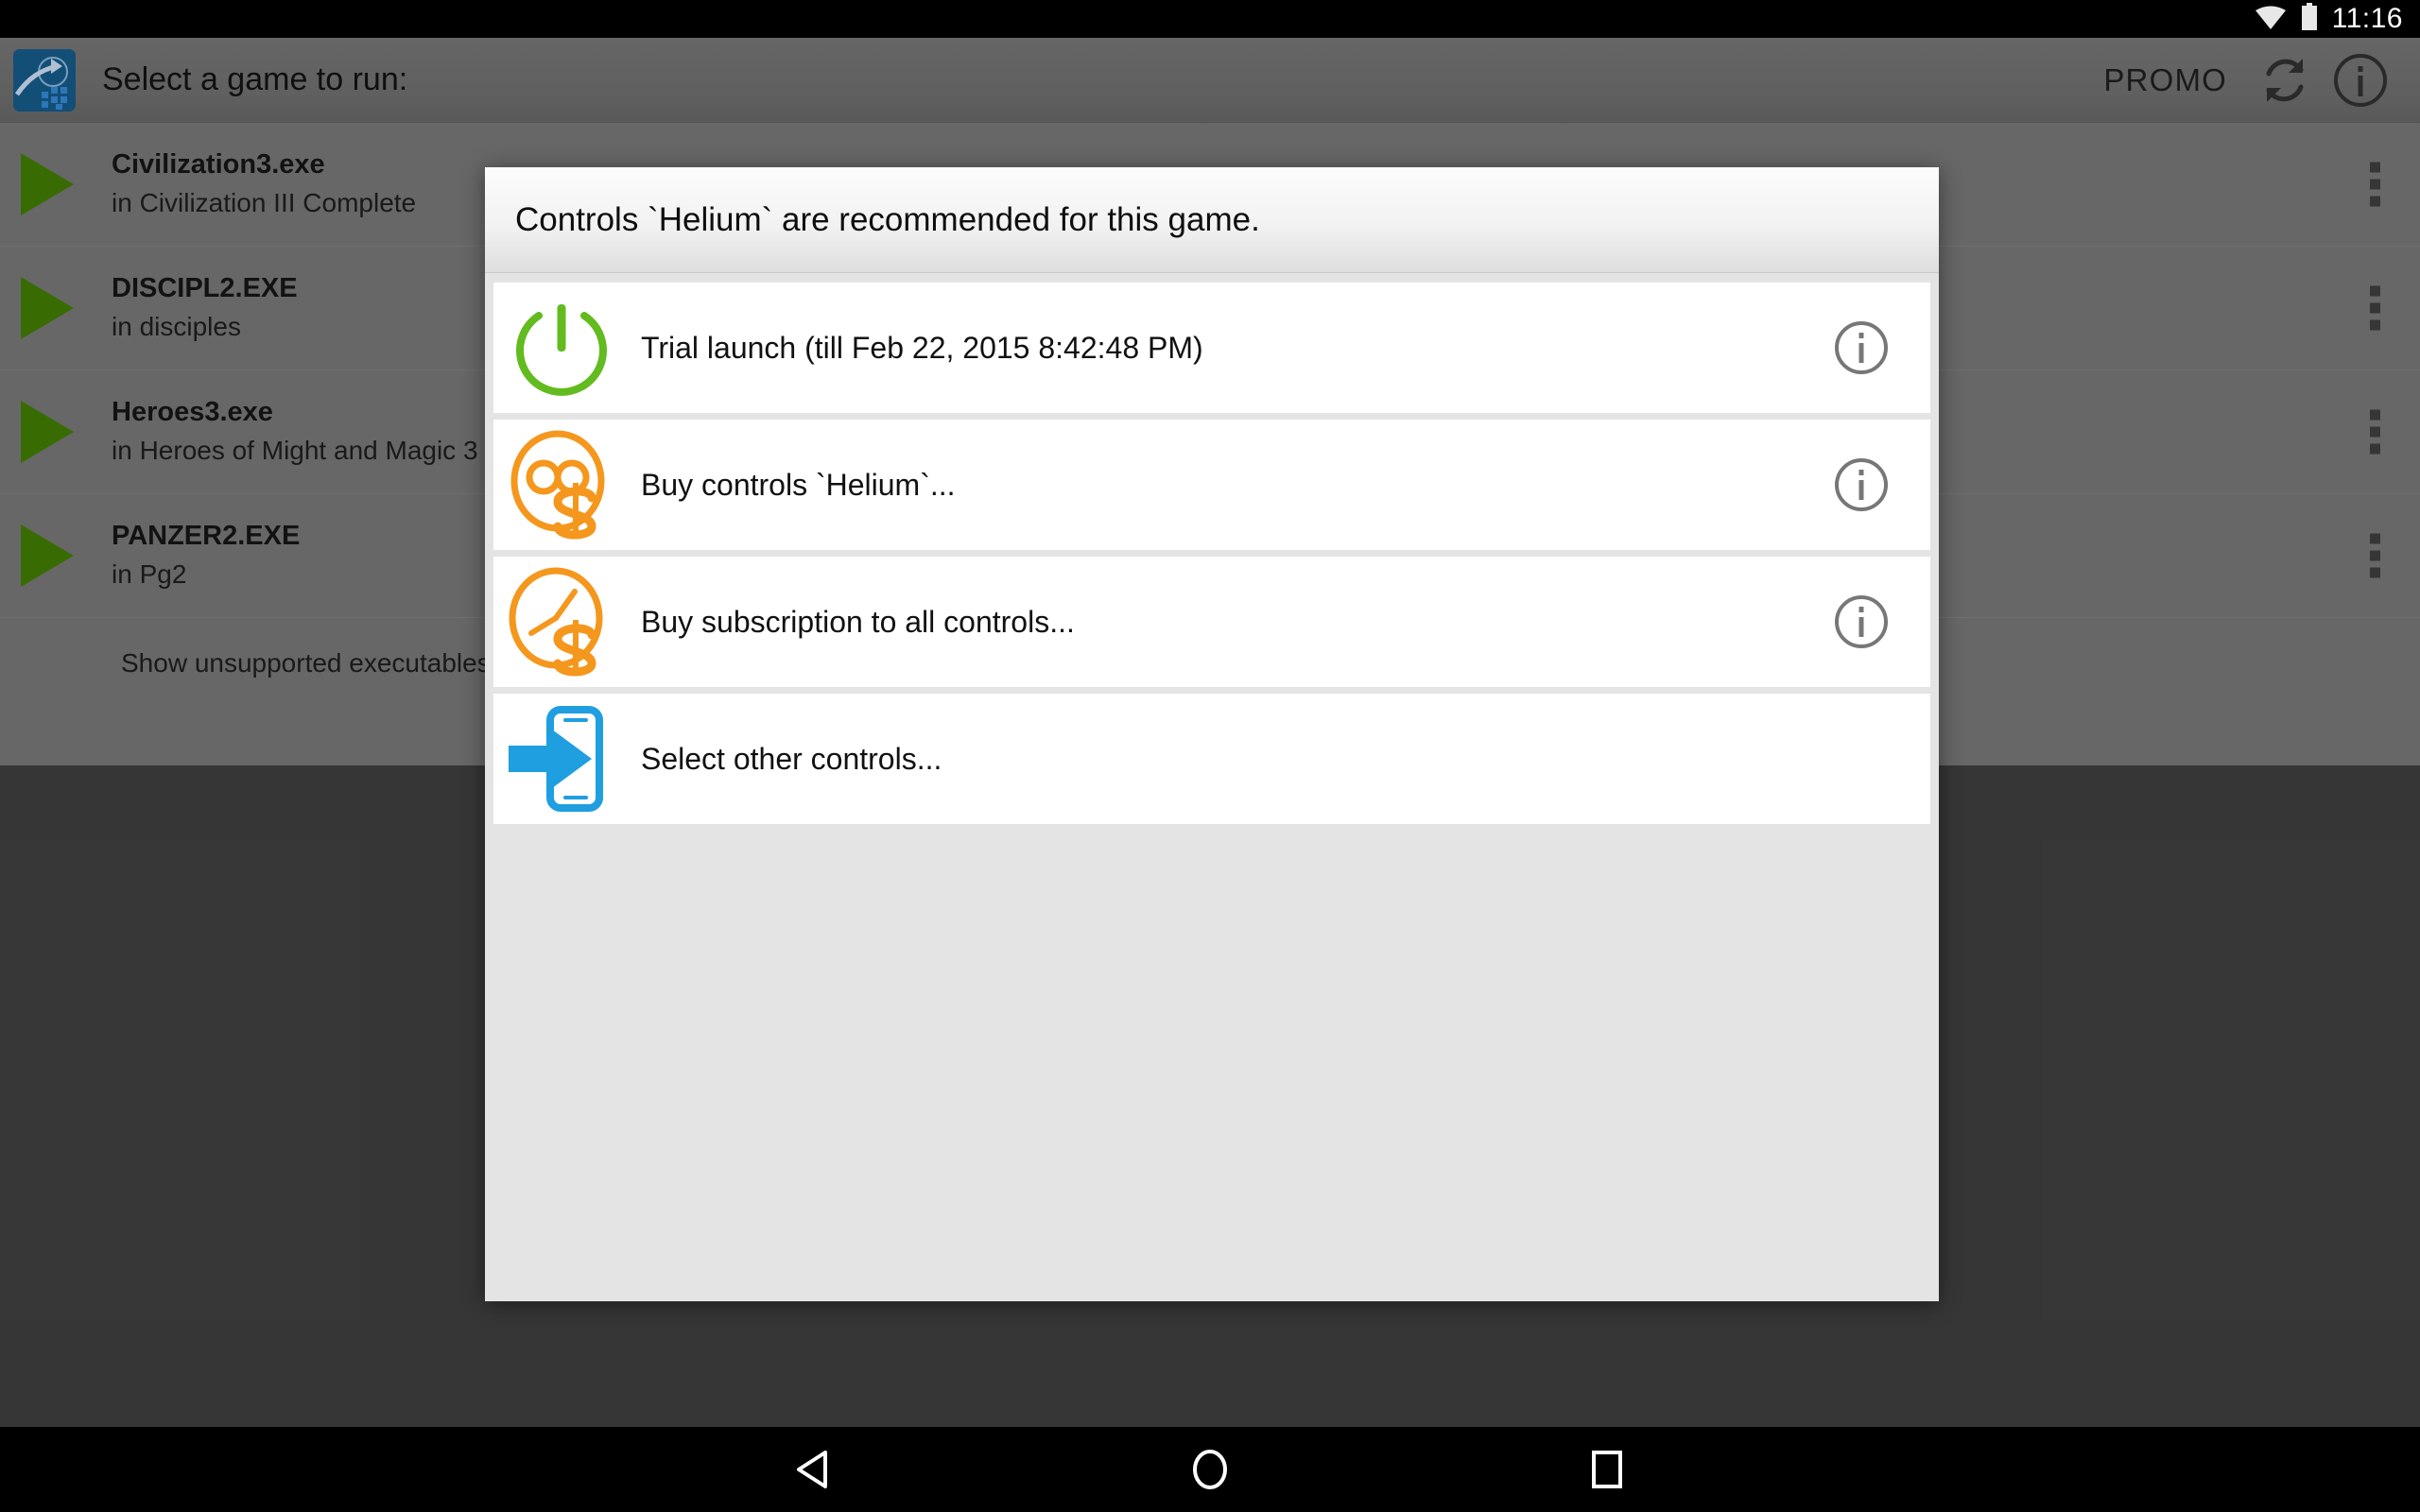  I want to click on clock-dollar-icon, so click(561, 622).